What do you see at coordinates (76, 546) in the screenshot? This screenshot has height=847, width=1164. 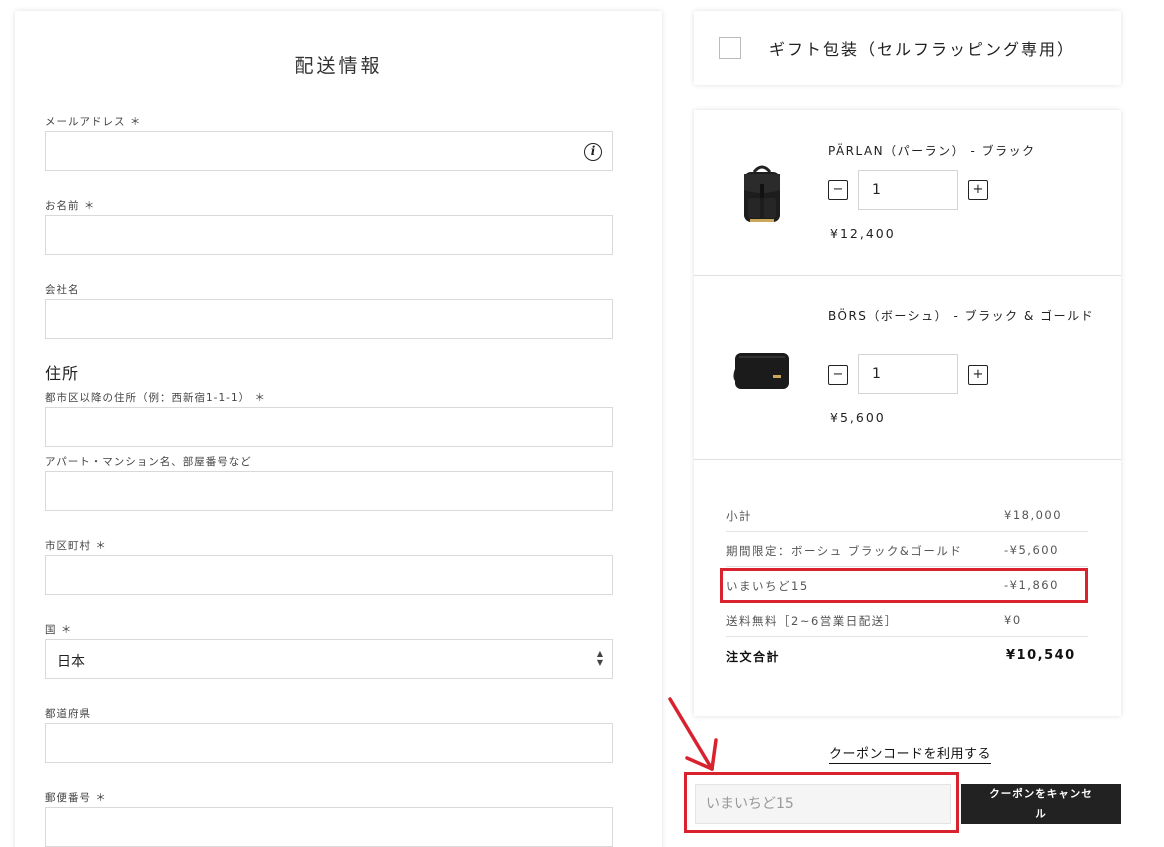 I see `city-label: 市区町村 ＊` at bounding box center [76, 546].